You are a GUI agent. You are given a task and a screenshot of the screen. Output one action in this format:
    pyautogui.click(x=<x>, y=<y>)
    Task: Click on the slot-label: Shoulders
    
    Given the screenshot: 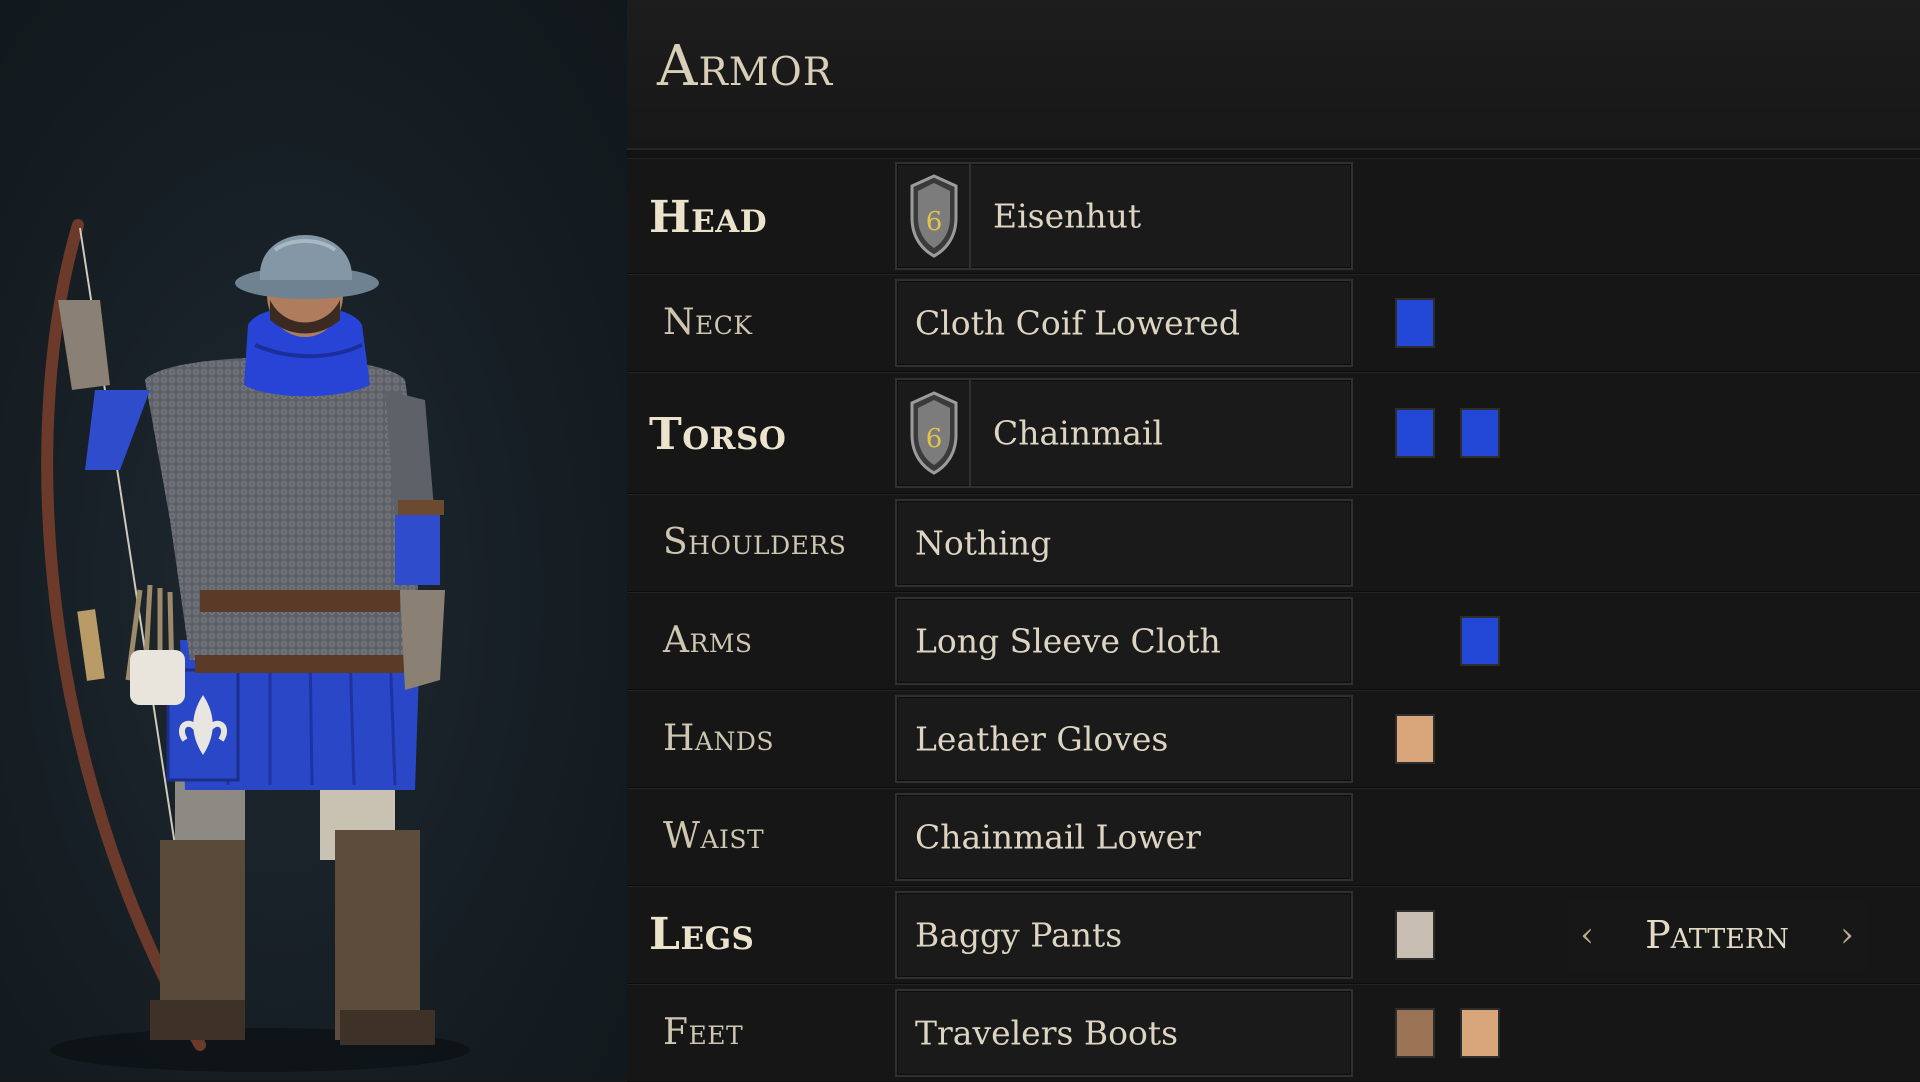 What is the action you would take?
    pyautogui.click(x=755, y=542)
    